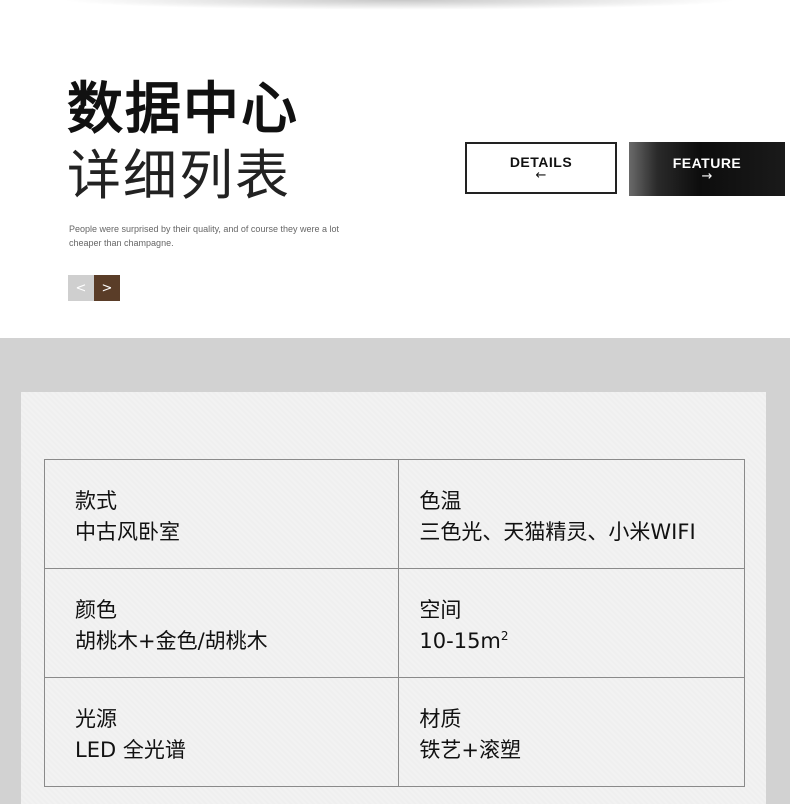  Describe the element at coordinates (96, 610) in the screenshot. I see `spec-label: 颜色` at that location.